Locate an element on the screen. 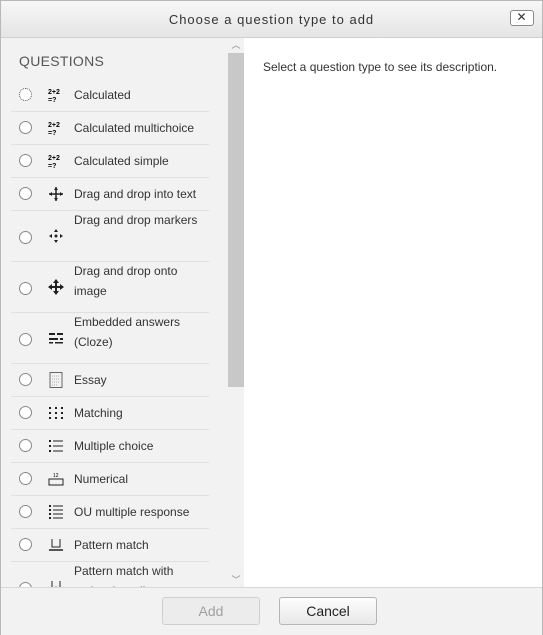 This screenshot has height=635, width=543. option-label: Pattern match with molecular editor is located at coordinates (124, 575).